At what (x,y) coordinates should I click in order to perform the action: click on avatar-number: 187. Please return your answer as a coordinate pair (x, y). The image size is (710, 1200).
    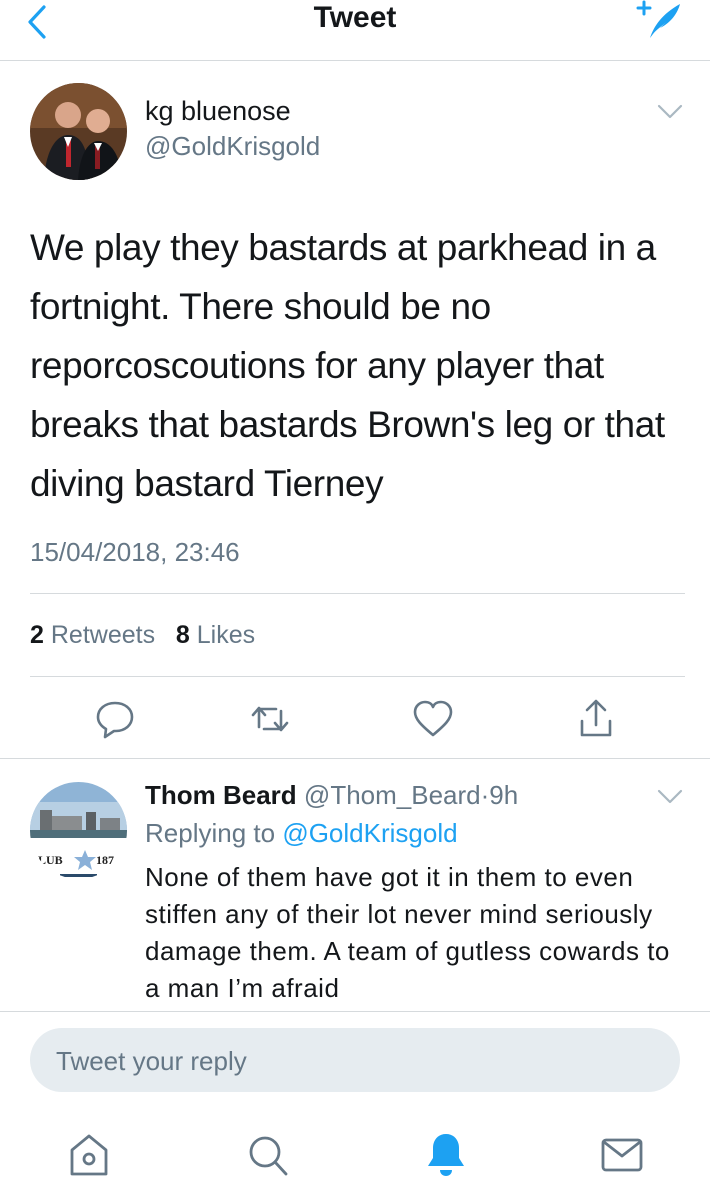
    Looking at the image, I should click on (105, 860).